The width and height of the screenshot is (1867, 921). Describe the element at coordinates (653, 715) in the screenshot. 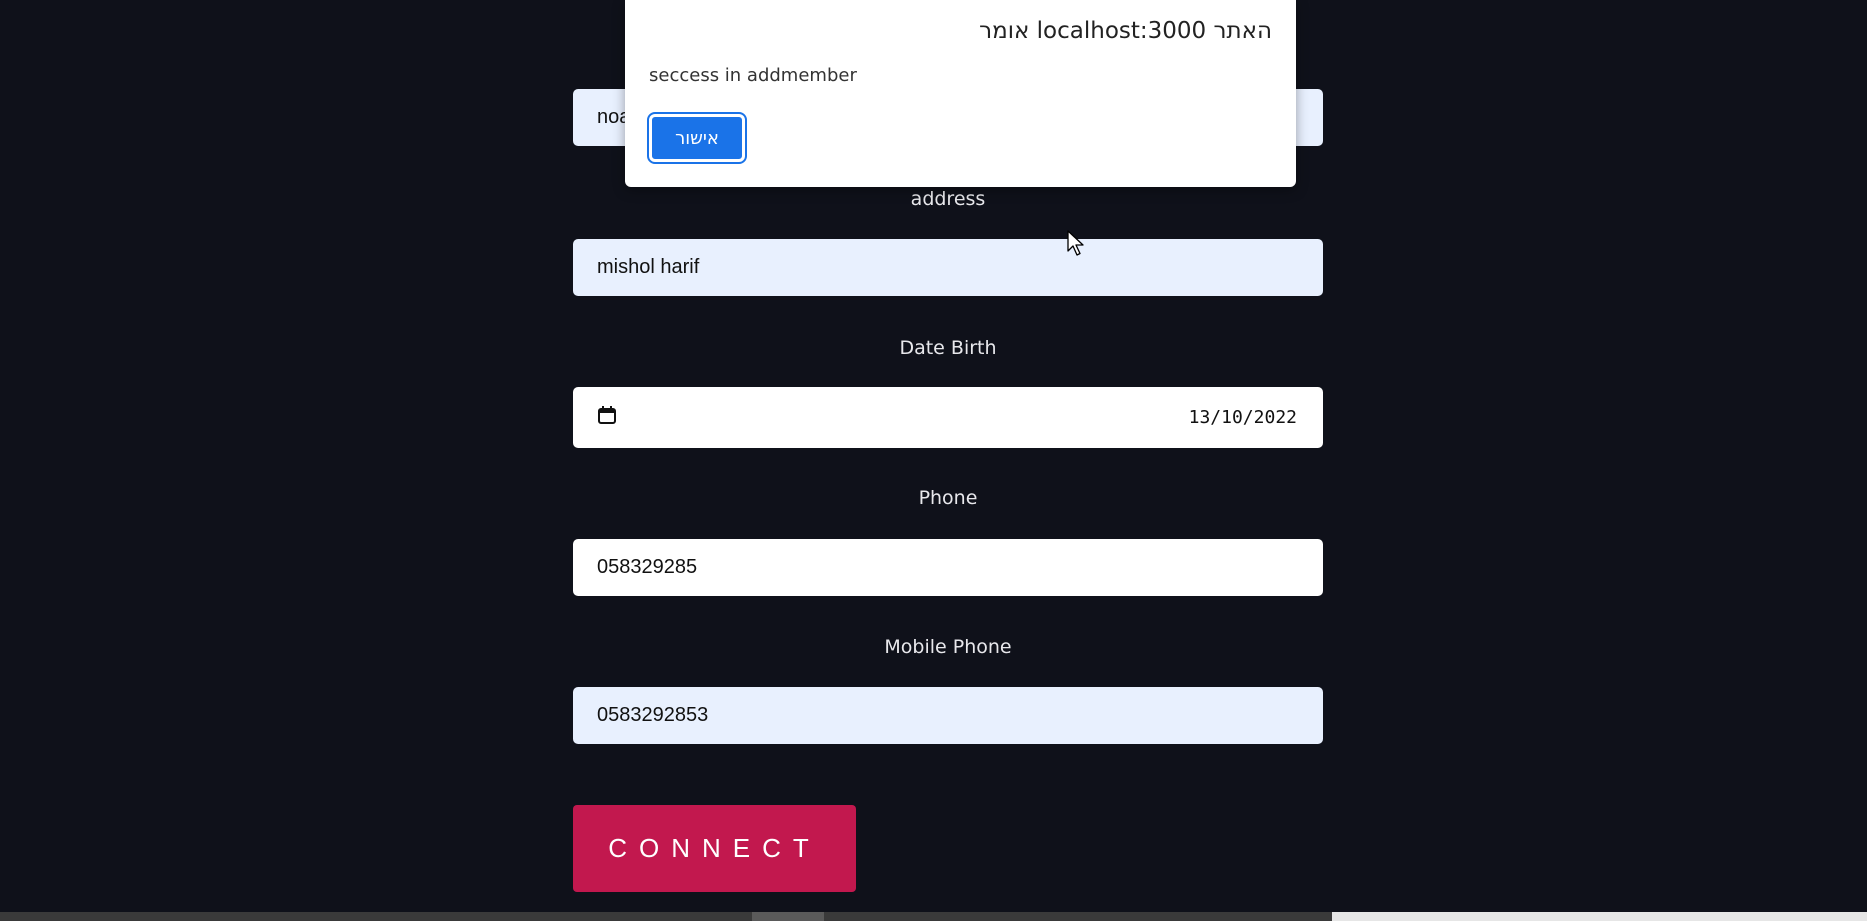

I see `mobile-phone-input-value: 0583292853` at that location.